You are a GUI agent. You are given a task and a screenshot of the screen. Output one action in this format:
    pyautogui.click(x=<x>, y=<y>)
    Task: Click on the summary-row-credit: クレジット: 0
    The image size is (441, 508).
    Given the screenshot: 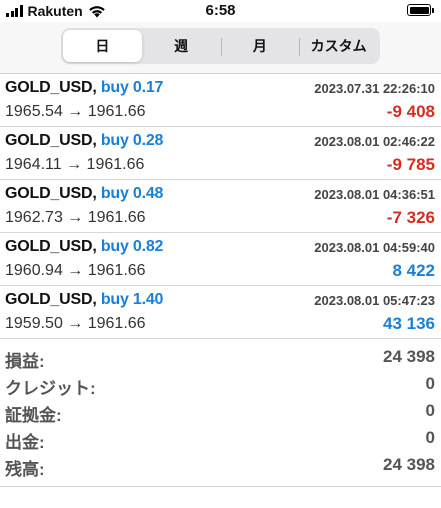 What is the action you would take?
    pyautogui.click(x=220, y=385)
    